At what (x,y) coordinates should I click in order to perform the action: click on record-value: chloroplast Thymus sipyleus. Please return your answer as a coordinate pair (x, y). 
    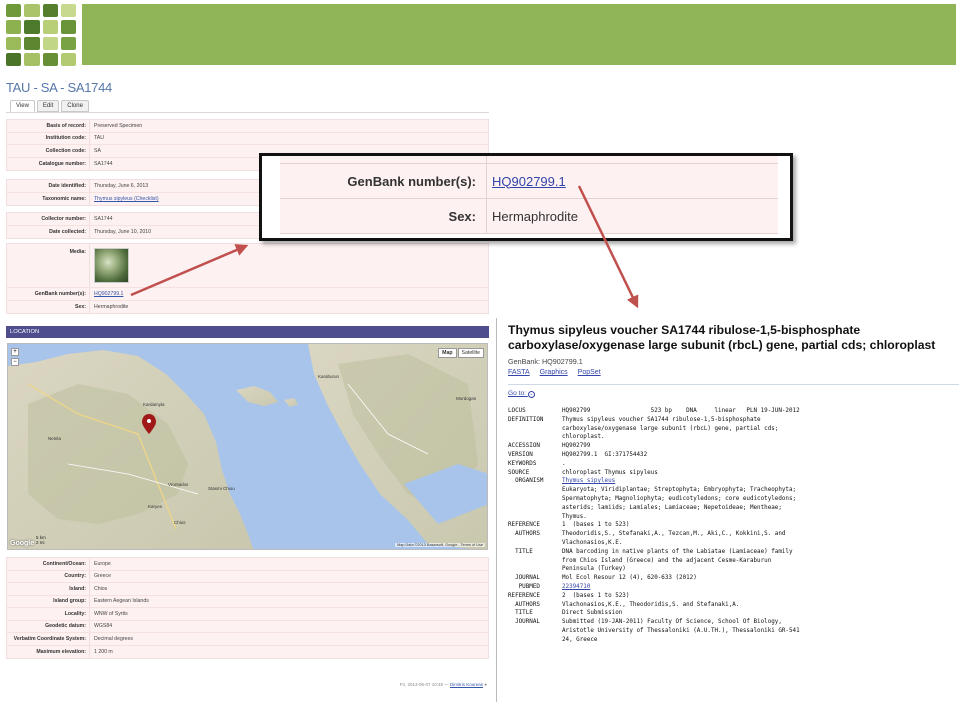
    Looking at the image, I should click on (610, 472).